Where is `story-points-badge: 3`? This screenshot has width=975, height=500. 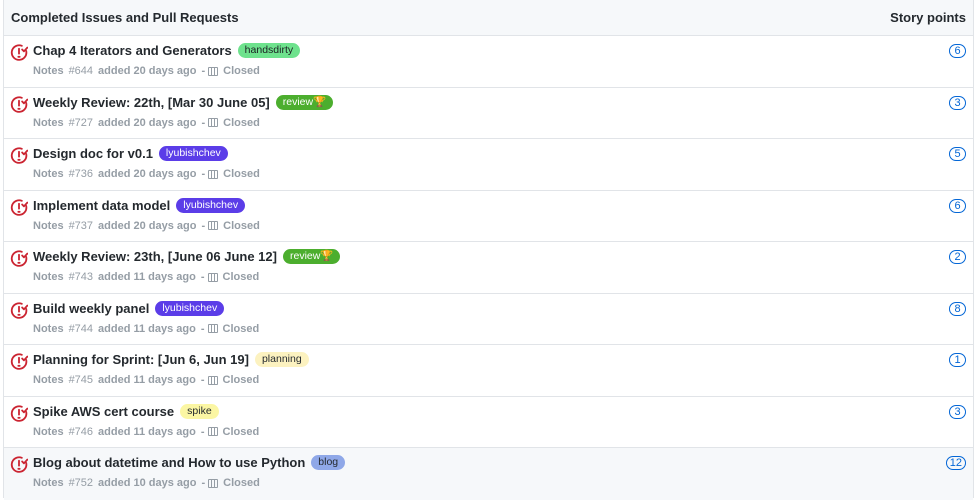
story-points-badge: 3 is located at coordinates (957, 411).